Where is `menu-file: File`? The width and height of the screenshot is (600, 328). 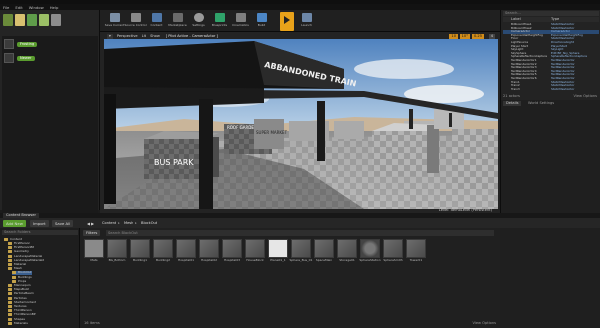
menu-file: File is located at coordinates (6, 7).